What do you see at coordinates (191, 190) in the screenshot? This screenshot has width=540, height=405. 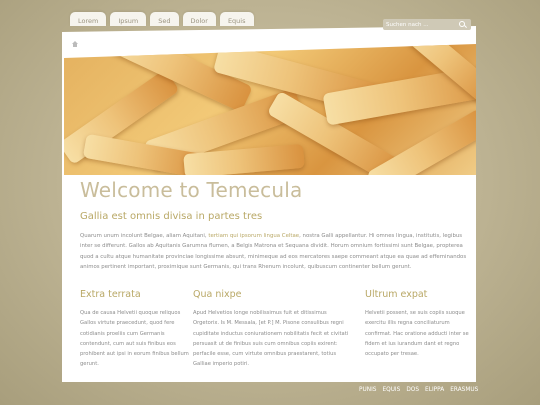 I see `page-title: Welcome to Temecula` at bounding box center [191, 190].